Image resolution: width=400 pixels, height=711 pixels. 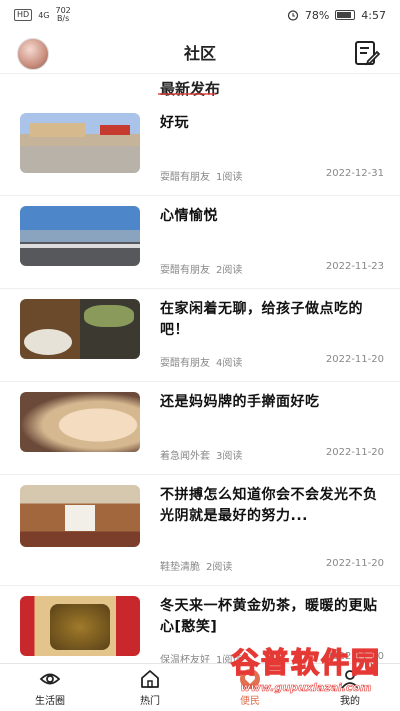 What do you see at coordinates (272, 565) in the screenshot?
I see `post-meta: 鞋垫清脆 2阅读 2022-11-20` at bounding box center [272, 565].